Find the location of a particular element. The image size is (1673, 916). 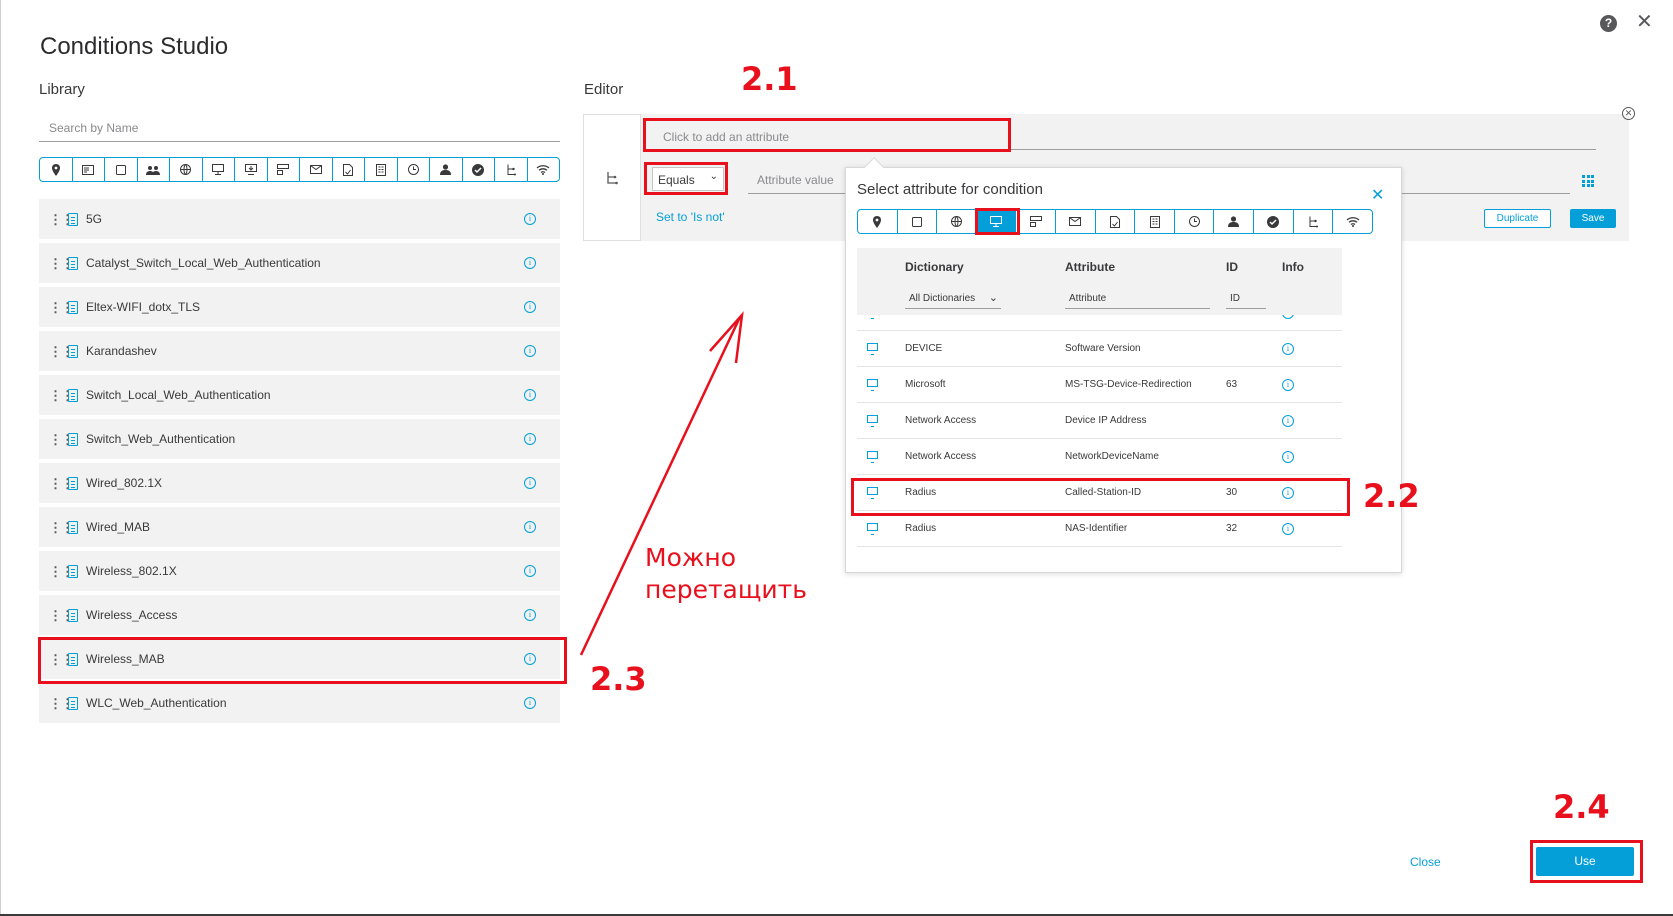

page-title: Conditions Studio is located at coordinates (134, 46).